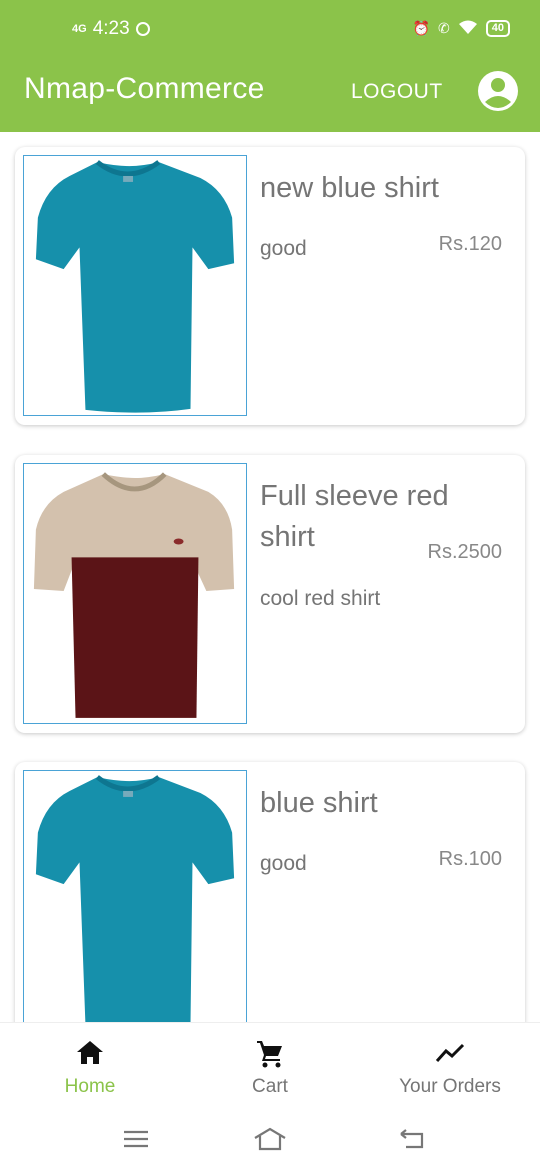 This screenshot has height=1170, width=540. I want to click on bottom-navigation: Home Cart Your Orders, so click(270, 1066).